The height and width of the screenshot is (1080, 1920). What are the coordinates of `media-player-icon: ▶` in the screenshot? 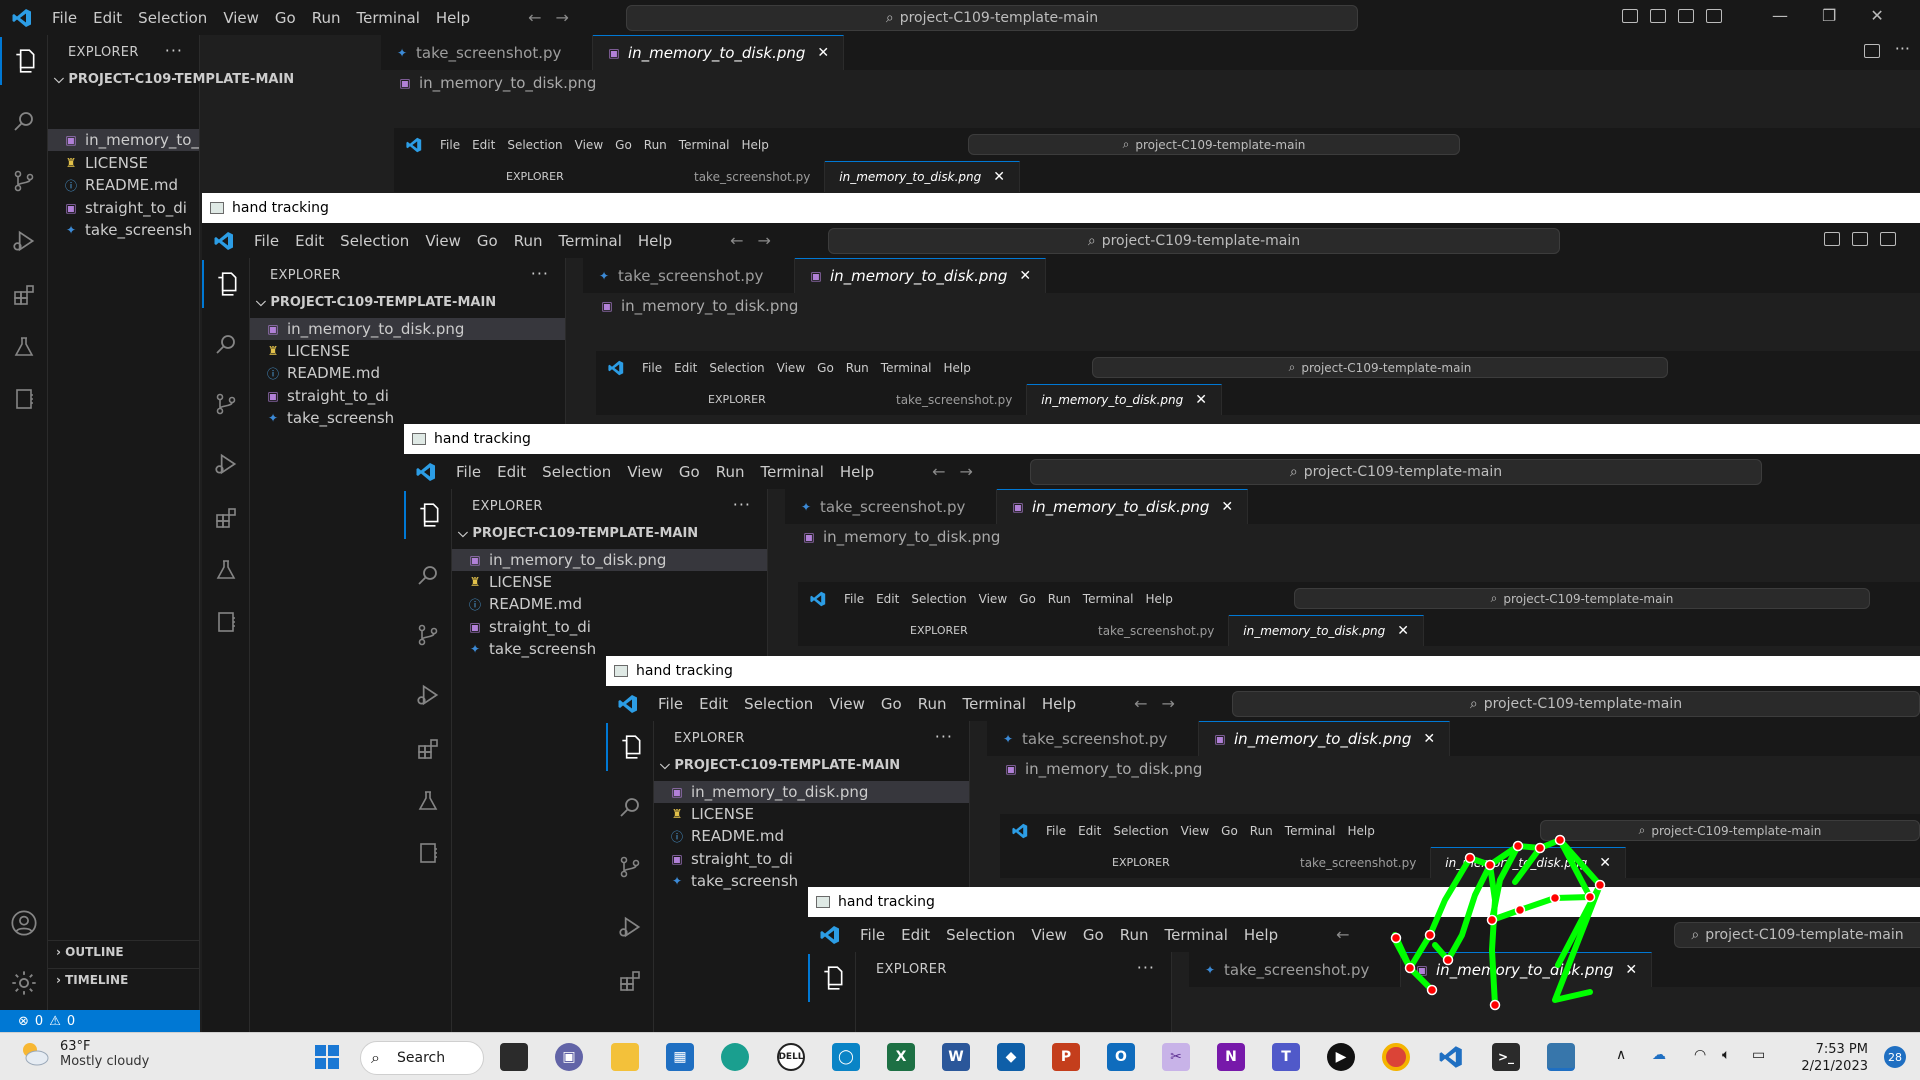 It's located at (1341, 1057).